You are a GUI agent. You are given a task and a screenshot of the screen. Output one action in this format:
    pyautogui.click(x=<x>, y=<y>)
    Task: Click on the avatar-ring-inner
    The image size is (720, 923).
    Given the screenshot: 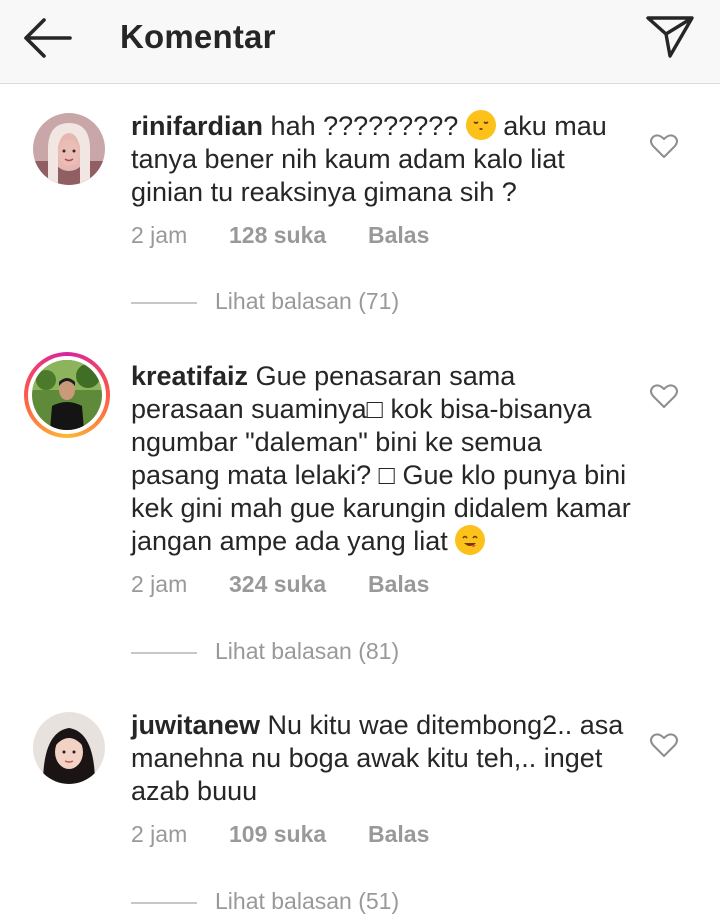 What is the action you would take?
    pyautogui.click(x=67, y=395)
    